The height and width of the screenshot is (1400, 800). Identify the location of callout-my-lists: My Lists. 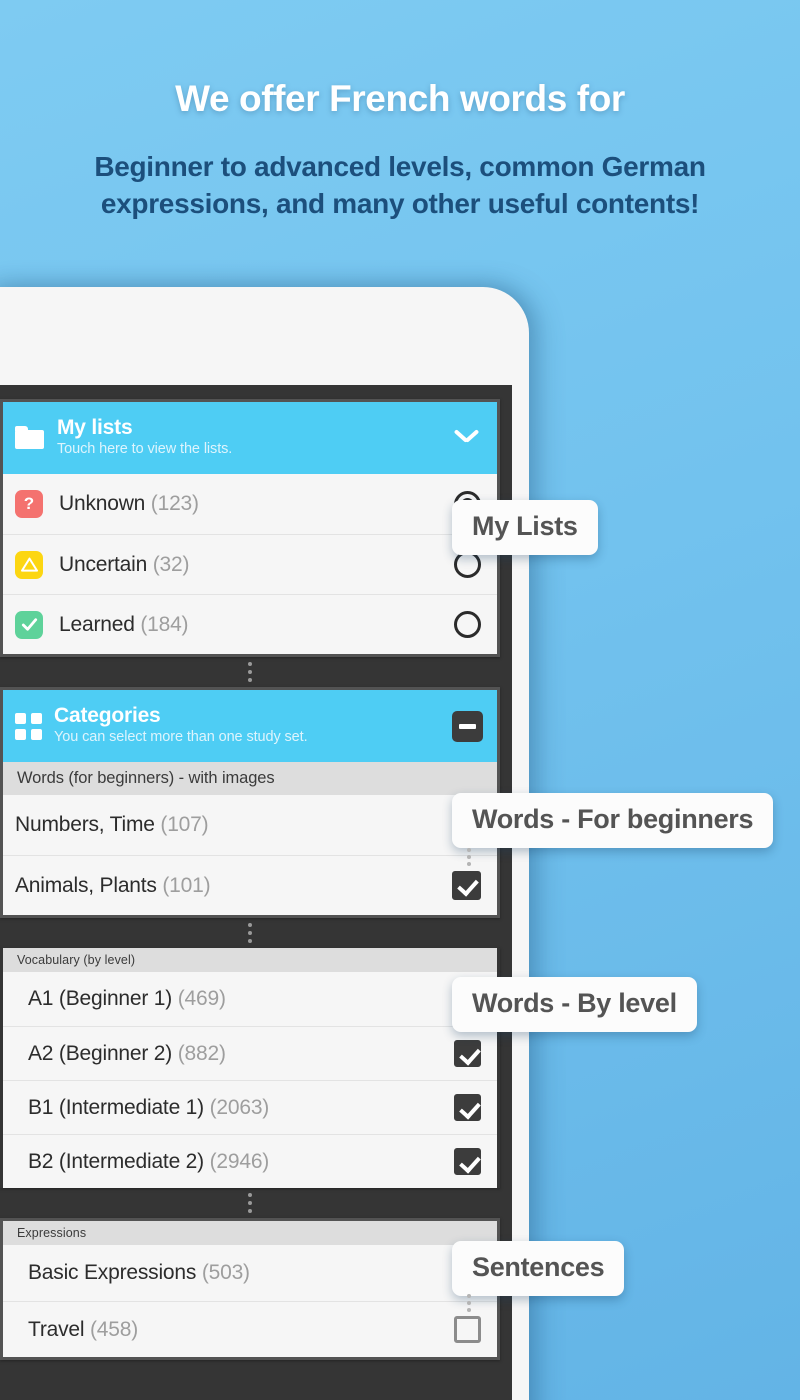
(525, 527).